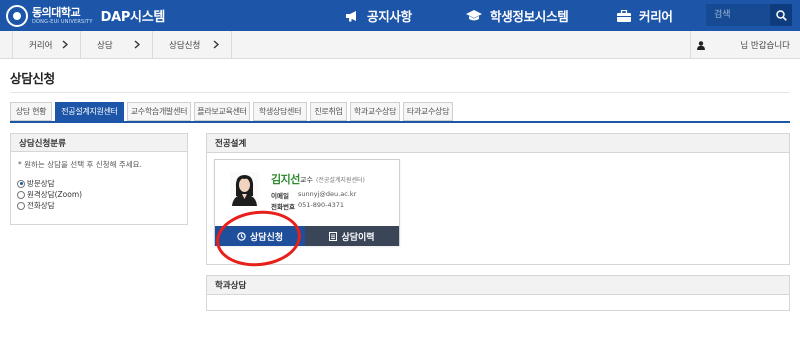 This screenshot has height=341, width=800. What do you see at coordinates (99, 143) in the screenshot?
I see `counseling-type-title: 상담신청분류` at bounding box center [99, 143].